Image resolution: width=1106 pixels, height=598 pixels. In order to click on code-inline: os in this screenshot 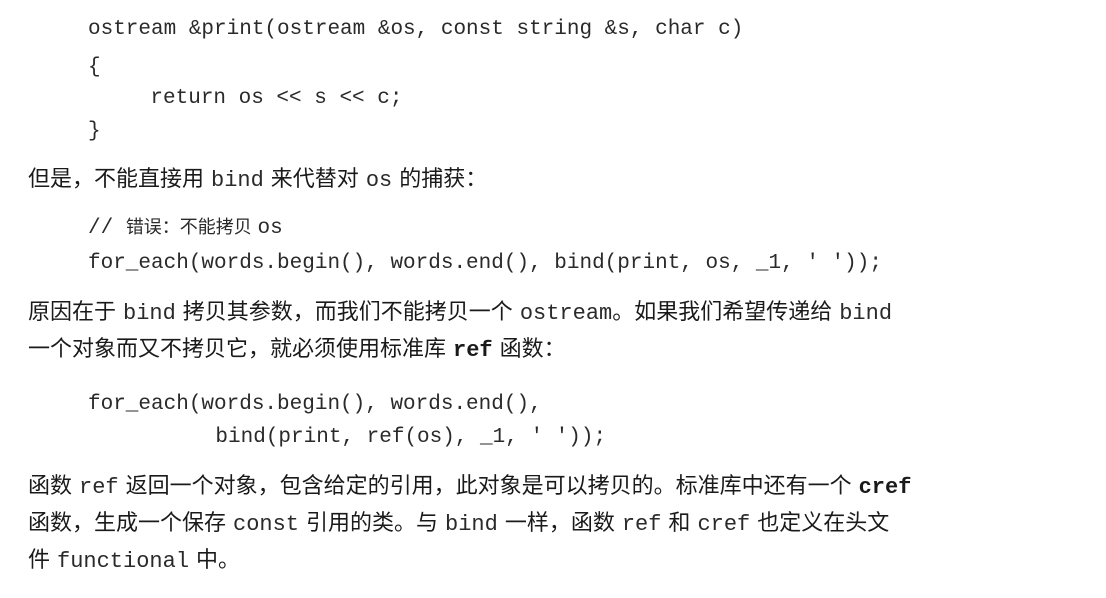, I will do `click(379, 180)`.